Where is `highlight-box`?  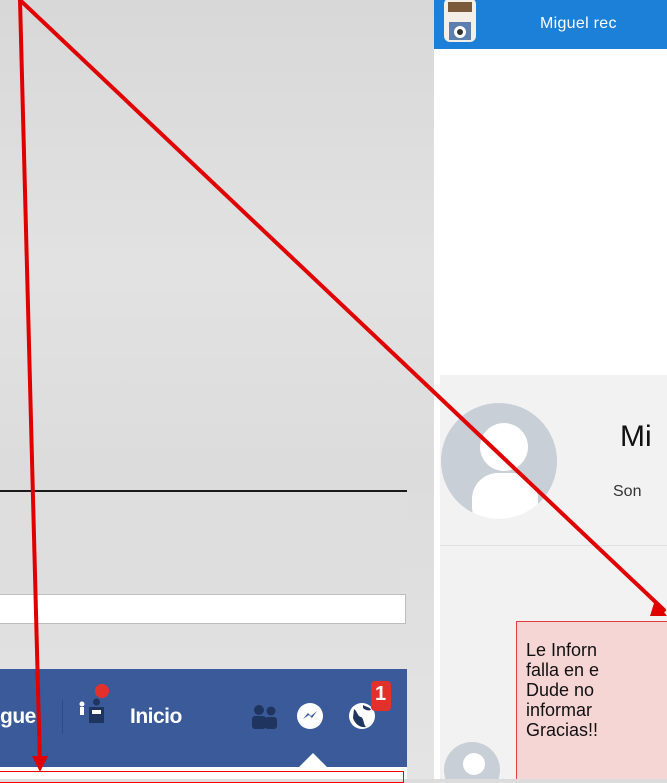
highlight-box is located at coordinates (202, 777).